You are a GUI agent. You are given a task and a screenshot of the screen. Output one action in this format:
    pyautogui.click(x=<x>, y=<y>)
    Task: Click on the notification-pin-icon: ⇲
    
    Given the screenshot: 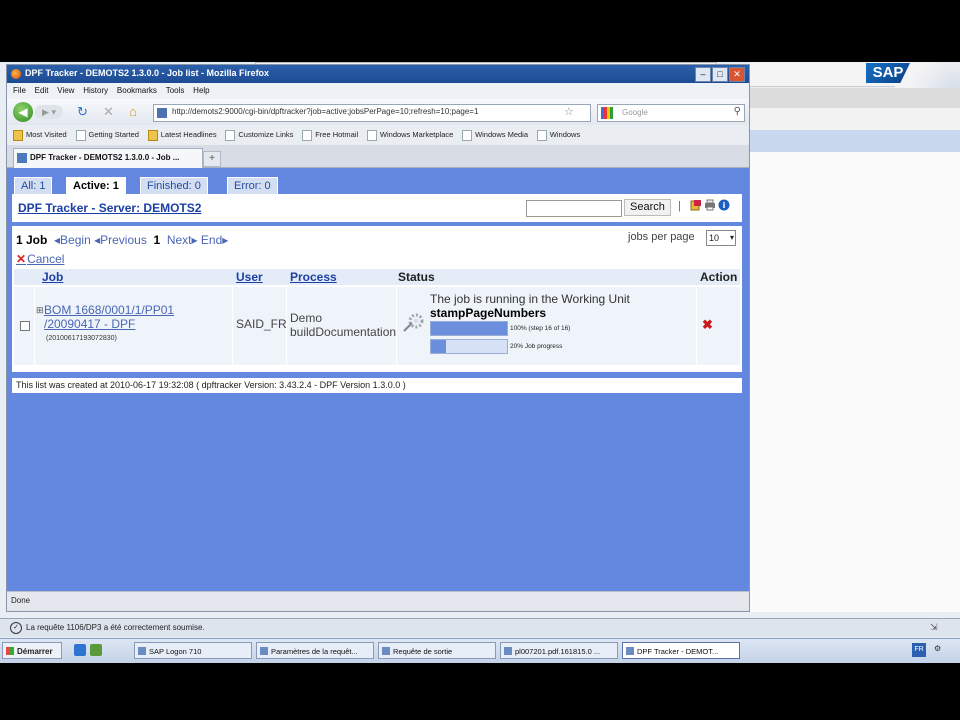 What is the action you would take?
    pyautogui.click(x=934, y=627)
    